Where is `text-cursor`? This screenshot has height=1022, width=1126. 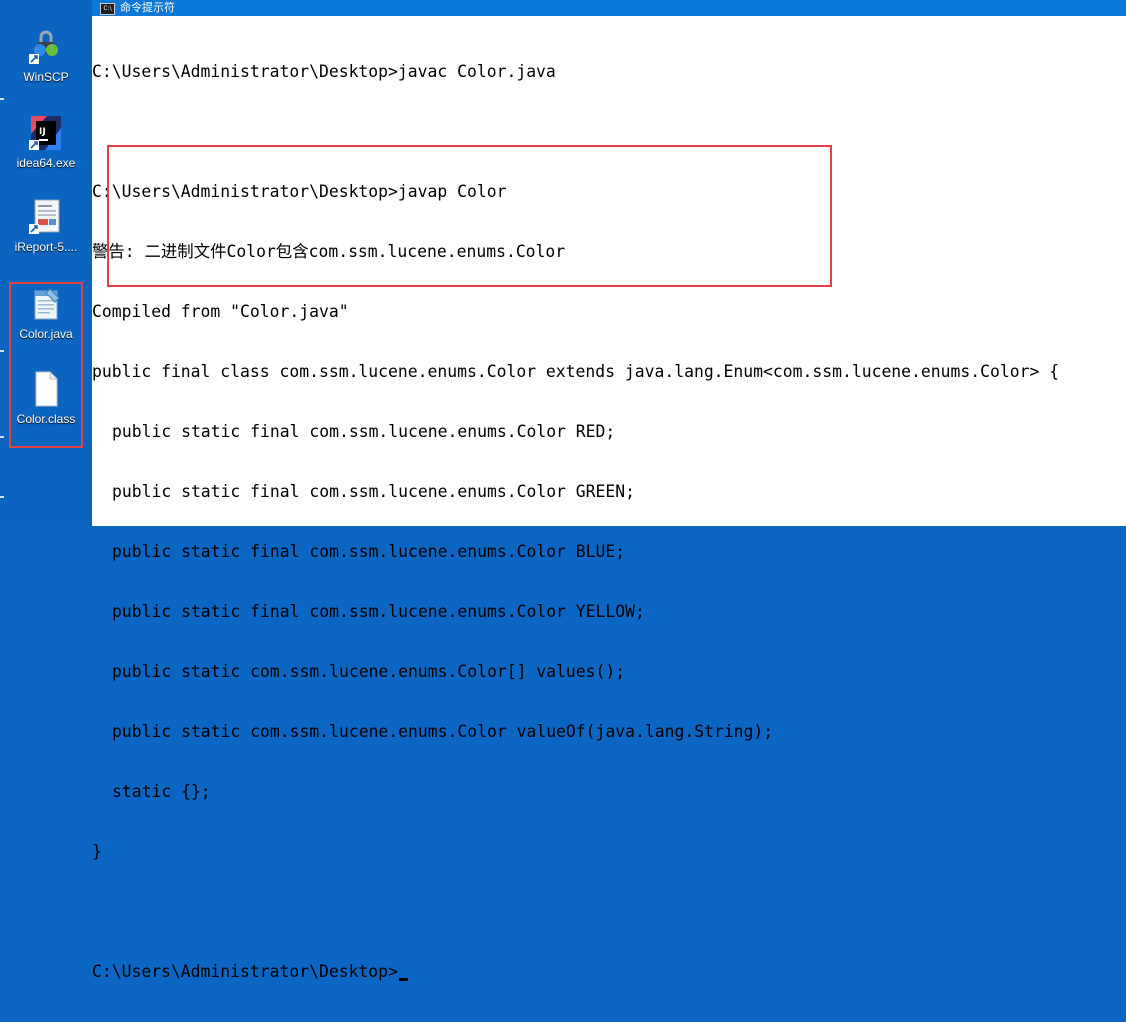 text-cursor is located at coordinates (403, 979).